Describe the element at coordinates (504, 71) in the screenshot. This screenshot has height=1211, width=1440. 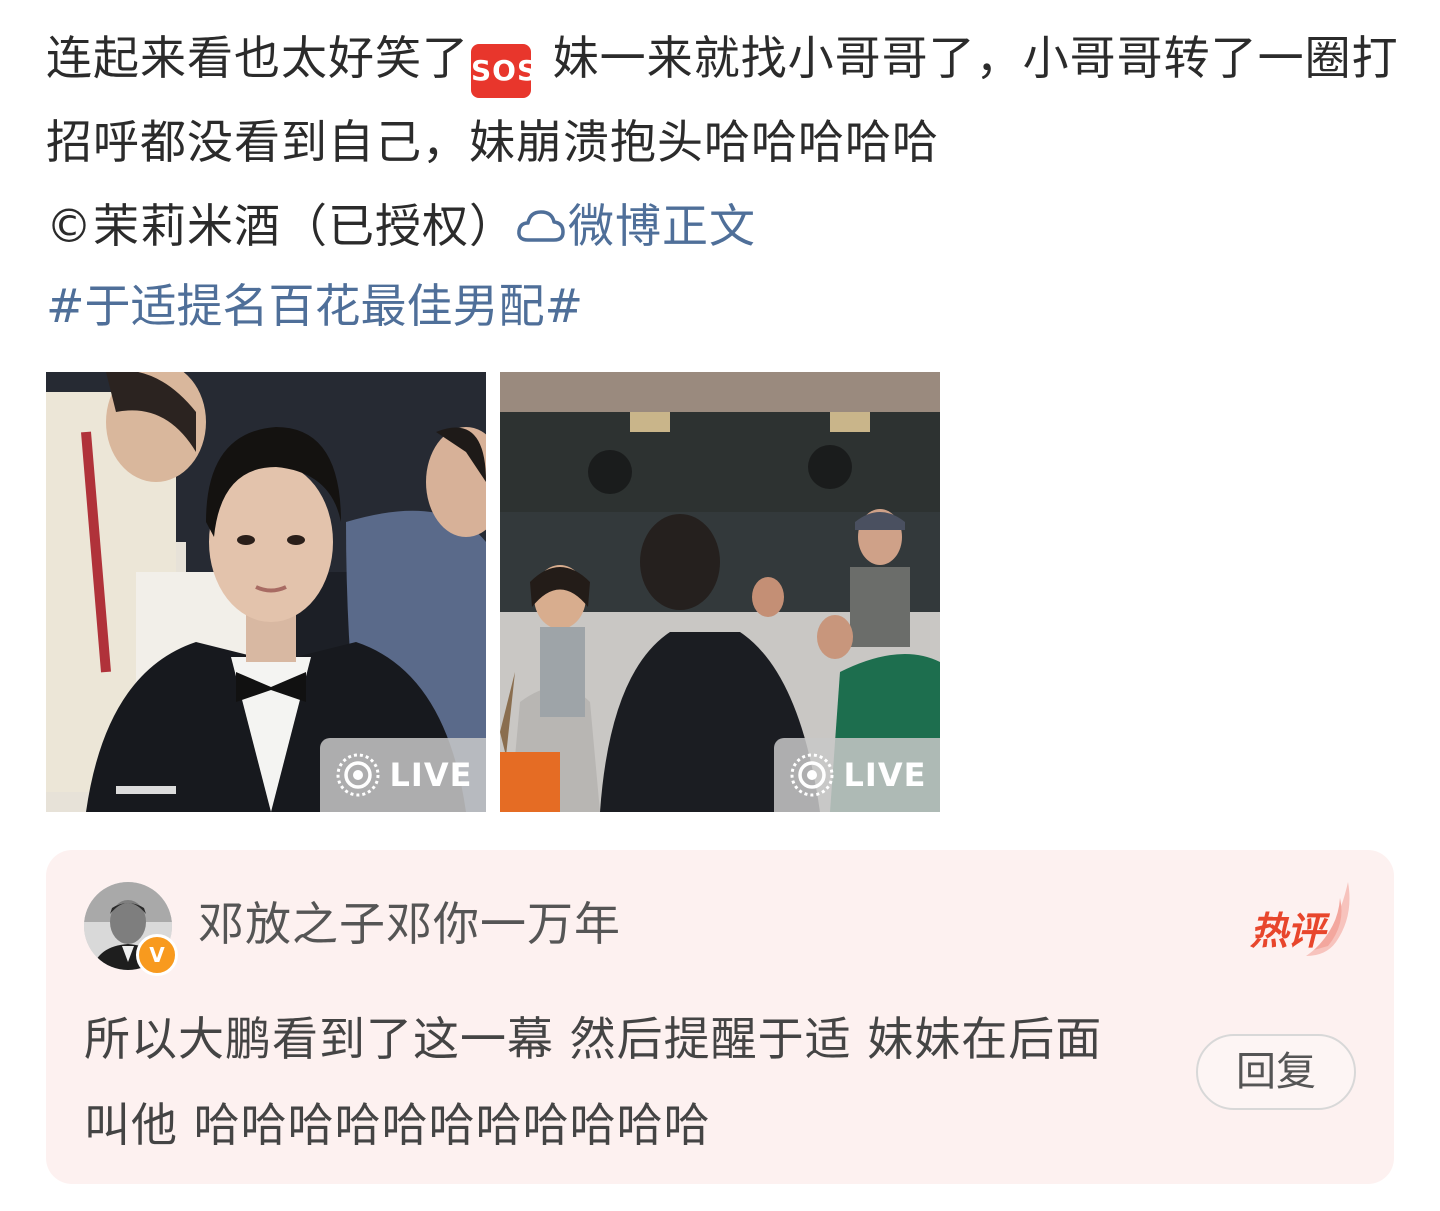
I see `sos-emoji-icon: SOS` at that location.